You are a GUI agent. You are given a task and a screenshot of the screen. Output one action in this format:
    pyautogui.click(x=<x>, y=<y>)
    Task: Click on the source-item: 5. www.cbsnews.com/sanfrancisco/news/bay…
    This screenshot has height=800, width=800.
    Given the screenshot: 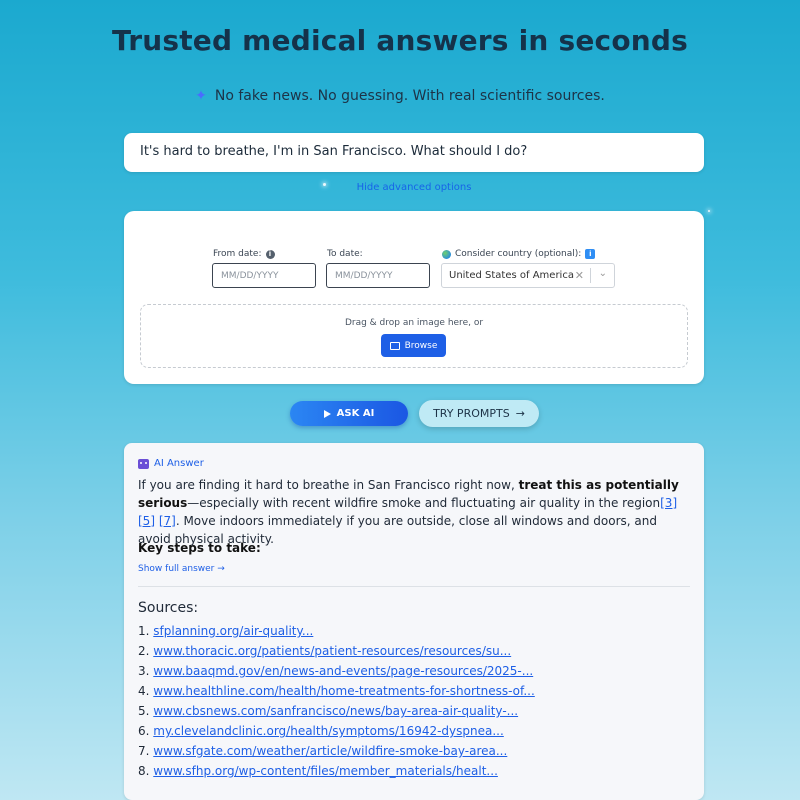 What is the action you would take?
    pyautogui.click(x=328, y=711)
    